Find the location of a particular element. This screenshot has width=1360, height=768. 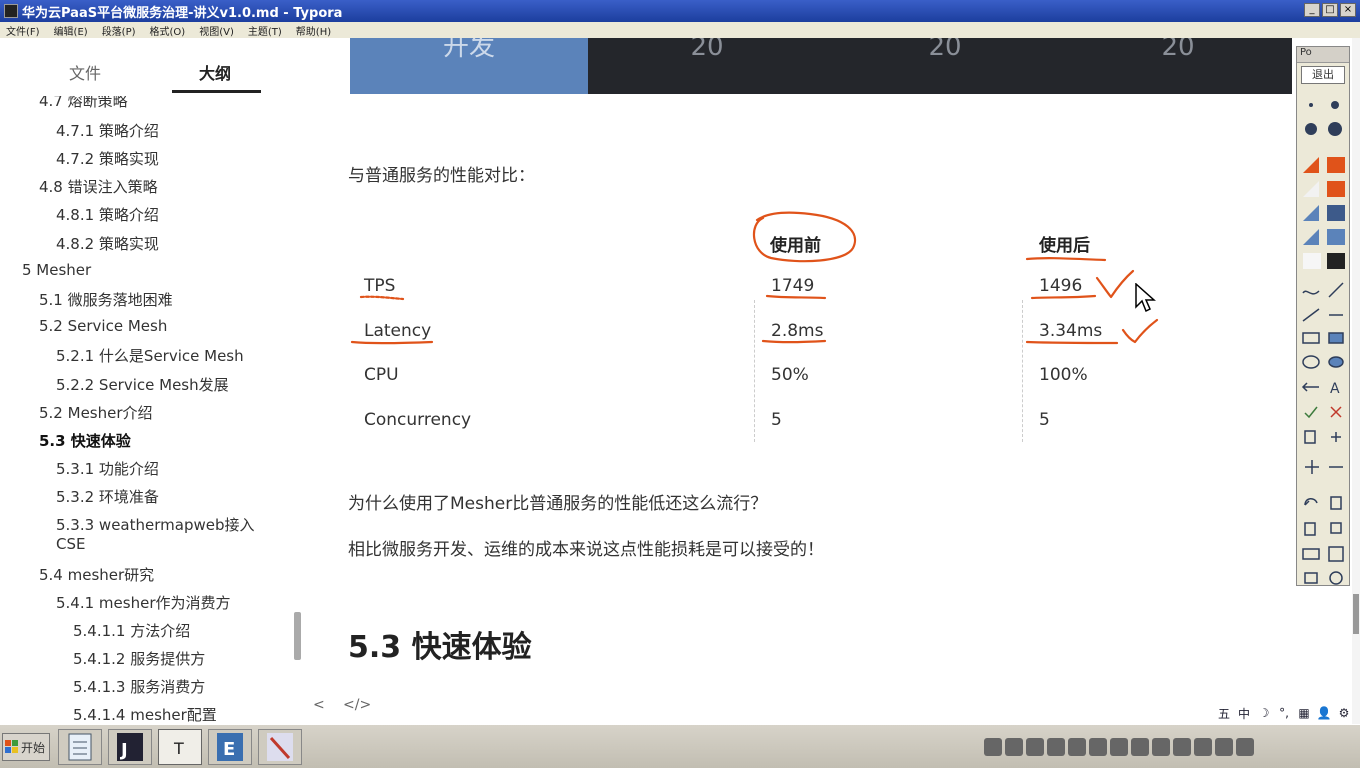

ime-punct-icon: °, is located at coordinates (1284, 713).